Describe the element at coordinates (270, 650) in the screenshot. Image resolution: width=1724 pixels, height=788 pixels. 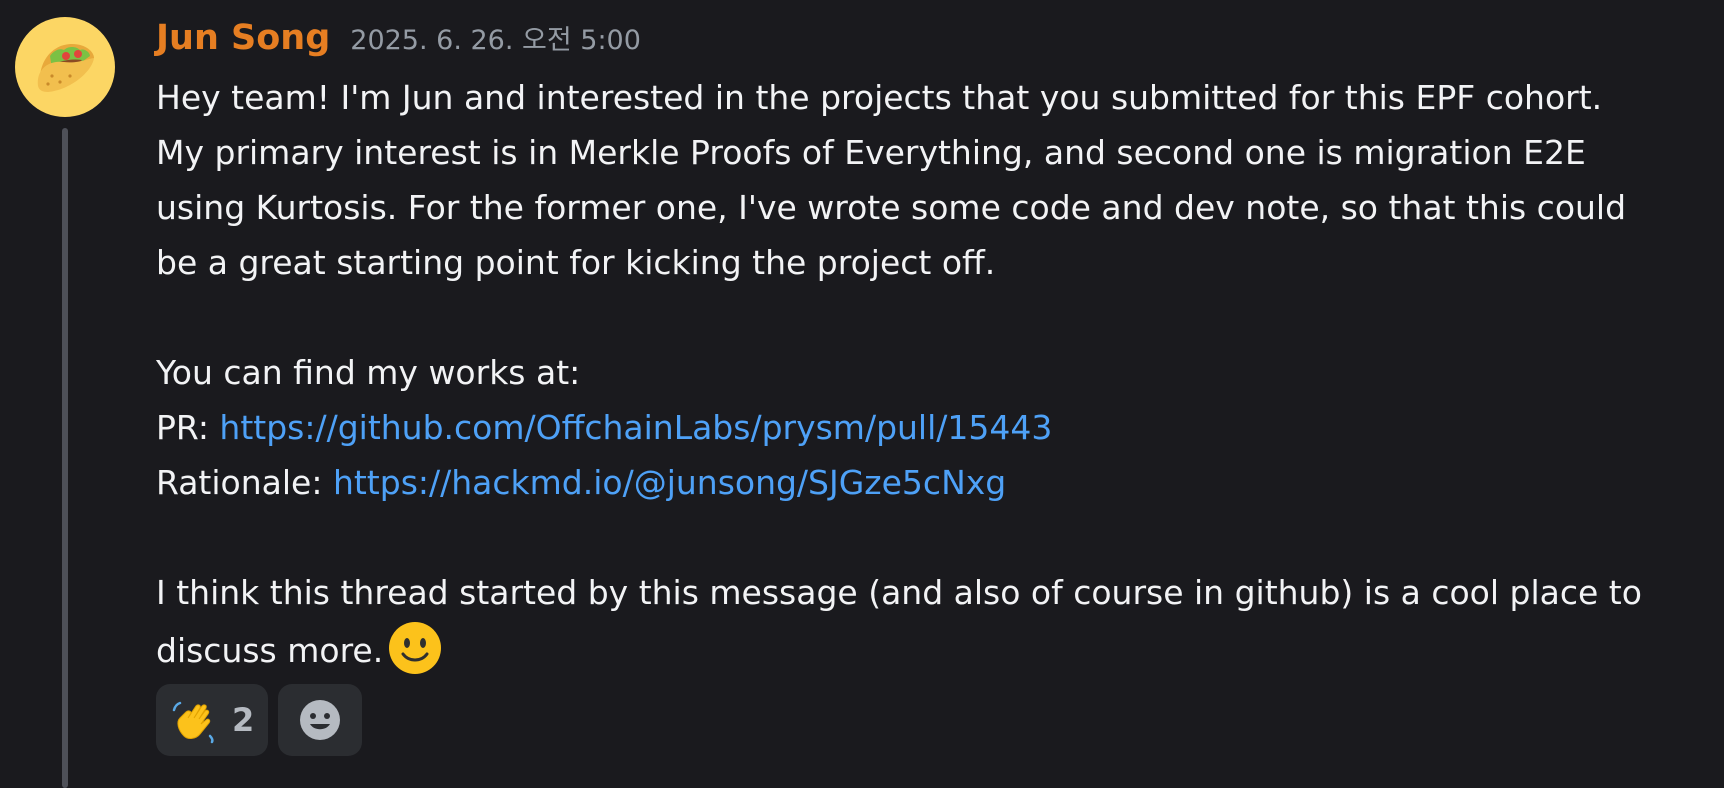
I see `message-line-text: discuss more.` at that location.